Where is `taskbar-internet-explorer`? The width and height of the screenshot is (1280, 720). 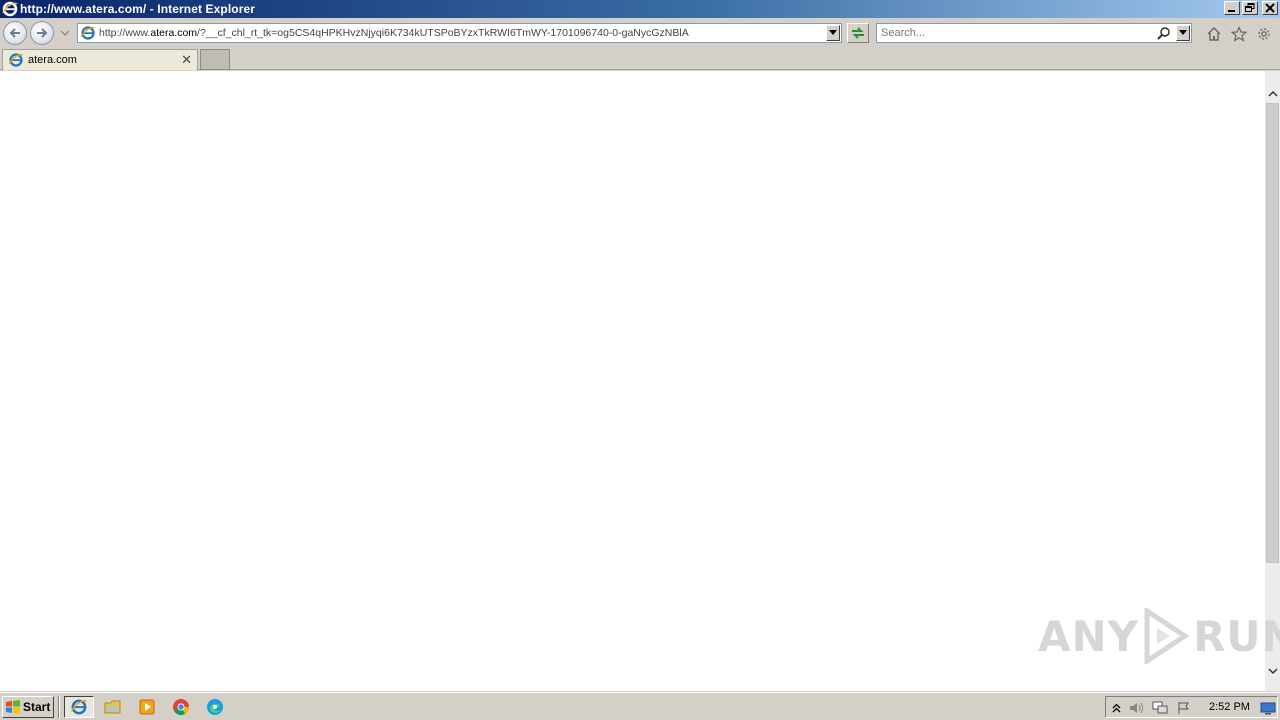 taskbar-internet-explorer is located at coordinates (79, 707).